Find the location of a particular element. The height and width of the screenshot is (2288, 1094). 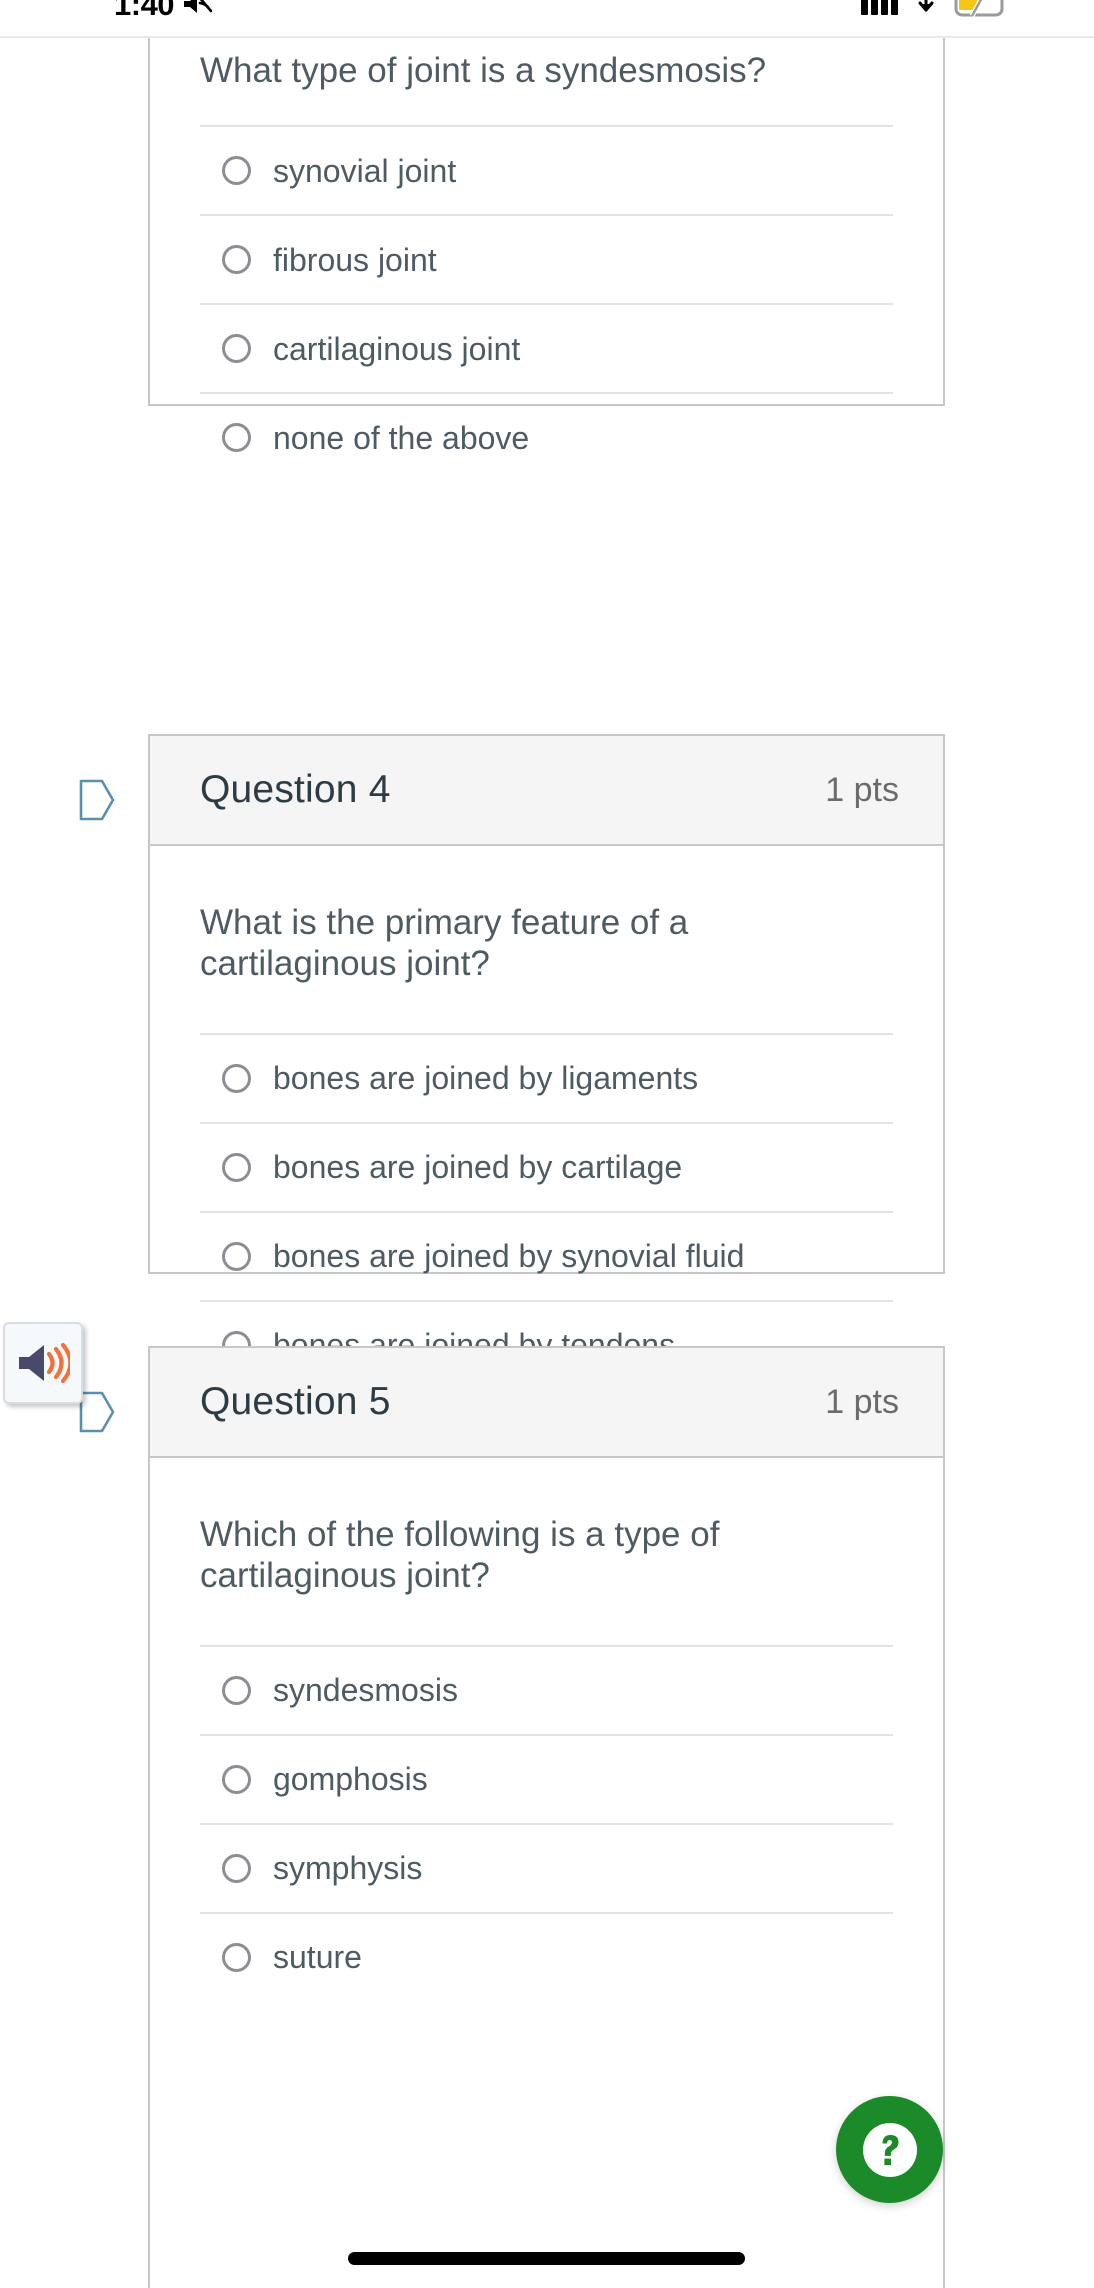

answer-option: bones are joined by synovial fluid is located at coordinates (546, 1255).